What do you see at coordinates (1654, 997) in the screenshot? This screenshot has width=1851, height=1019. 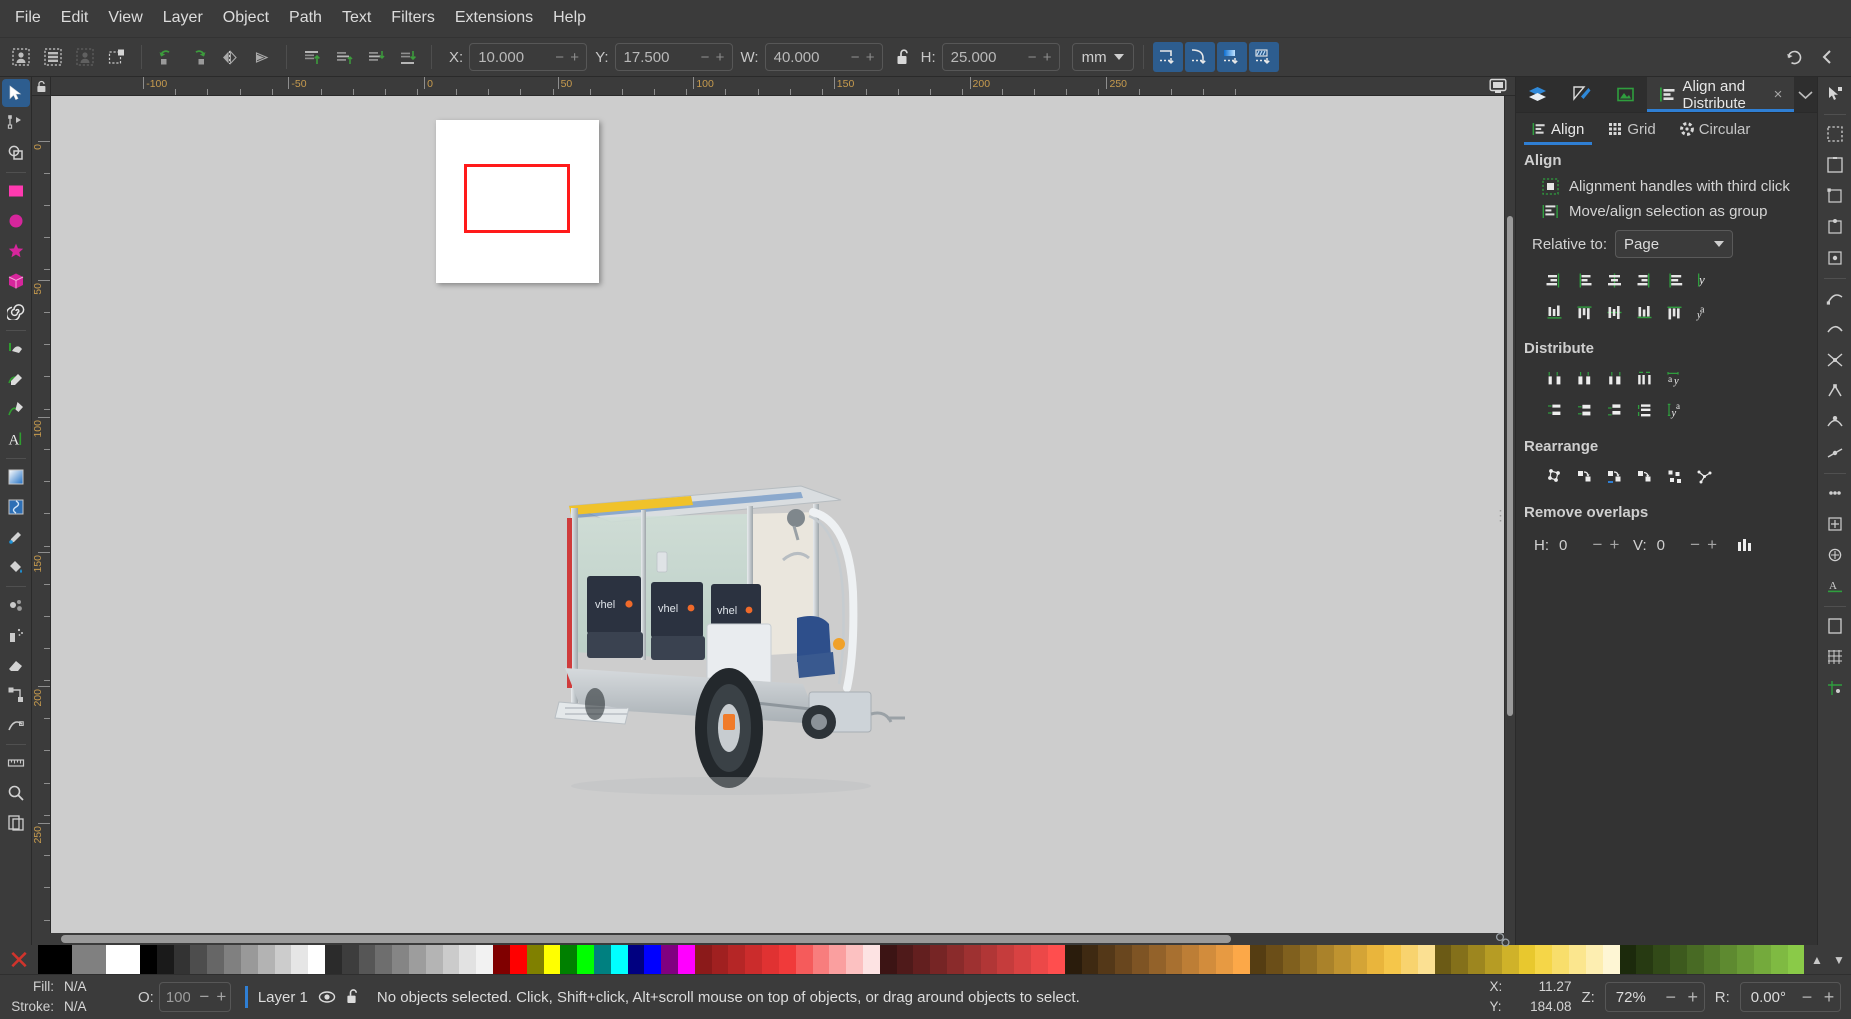 I see `zoom-field: 72% − +` at bounding box center [1654, 997].